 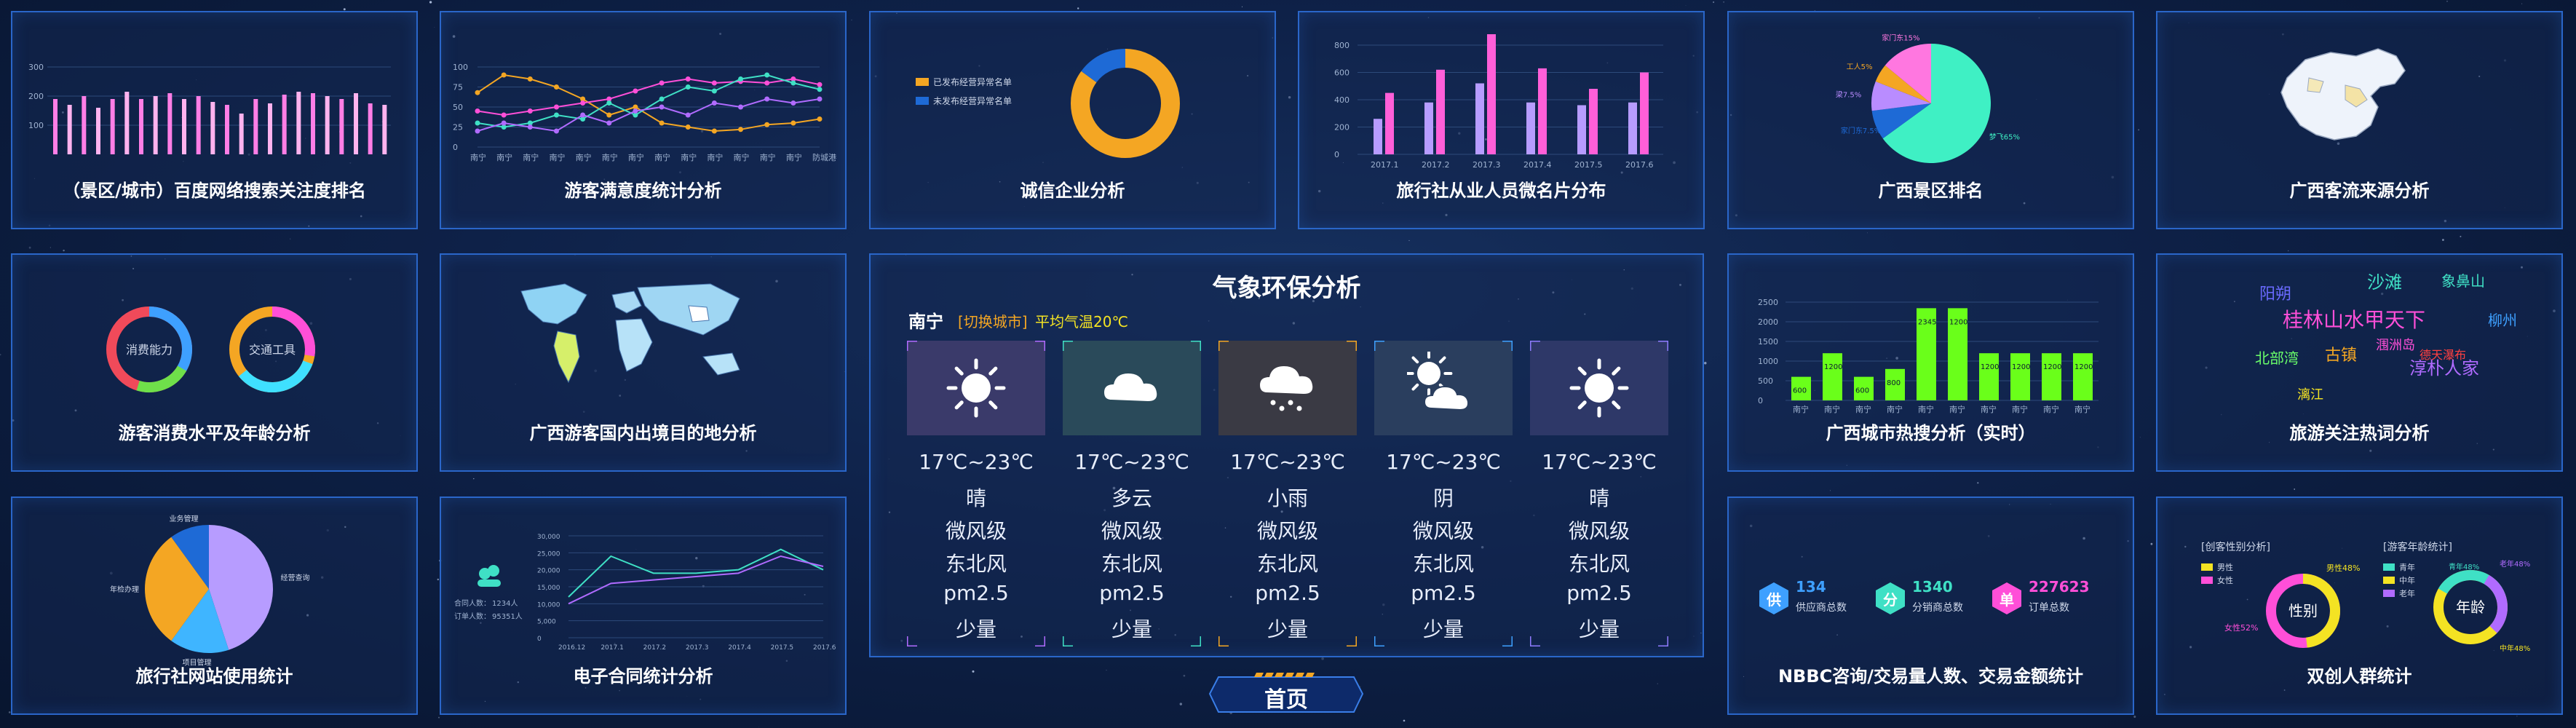 I want to click on hot-word: 漓江, so click(x=2310, y=393).